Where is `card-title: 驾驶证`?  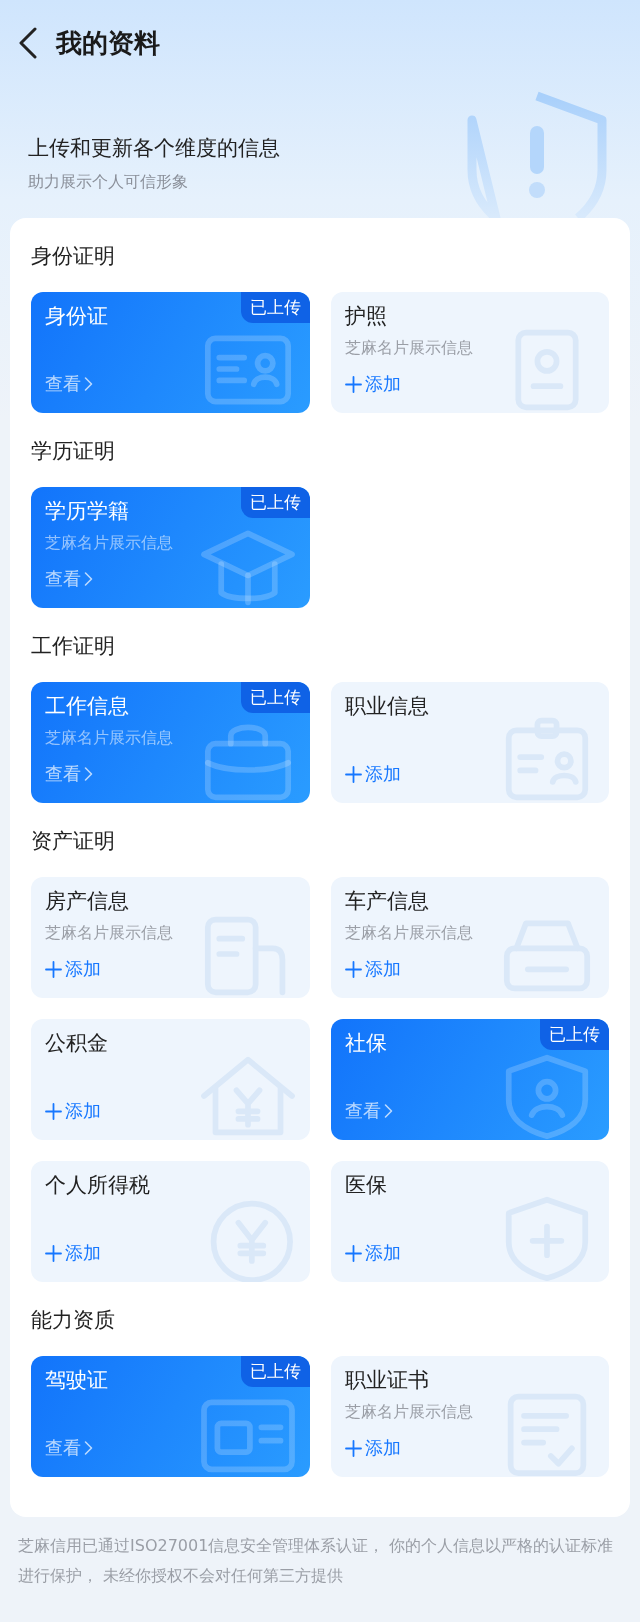 card-title: 驾驶证 is located at coordinates (76, 1380).